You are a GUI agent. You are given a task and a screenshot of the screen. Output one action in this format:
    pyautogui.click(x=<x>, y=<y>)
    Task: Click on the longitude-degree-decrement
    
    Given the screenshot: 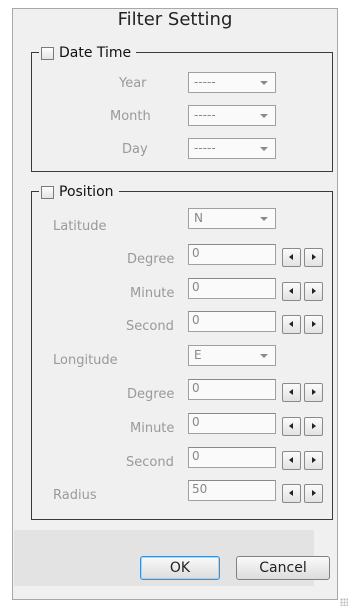 What is the action you would take?
    pyautogui.click(x=291, y=392)
    